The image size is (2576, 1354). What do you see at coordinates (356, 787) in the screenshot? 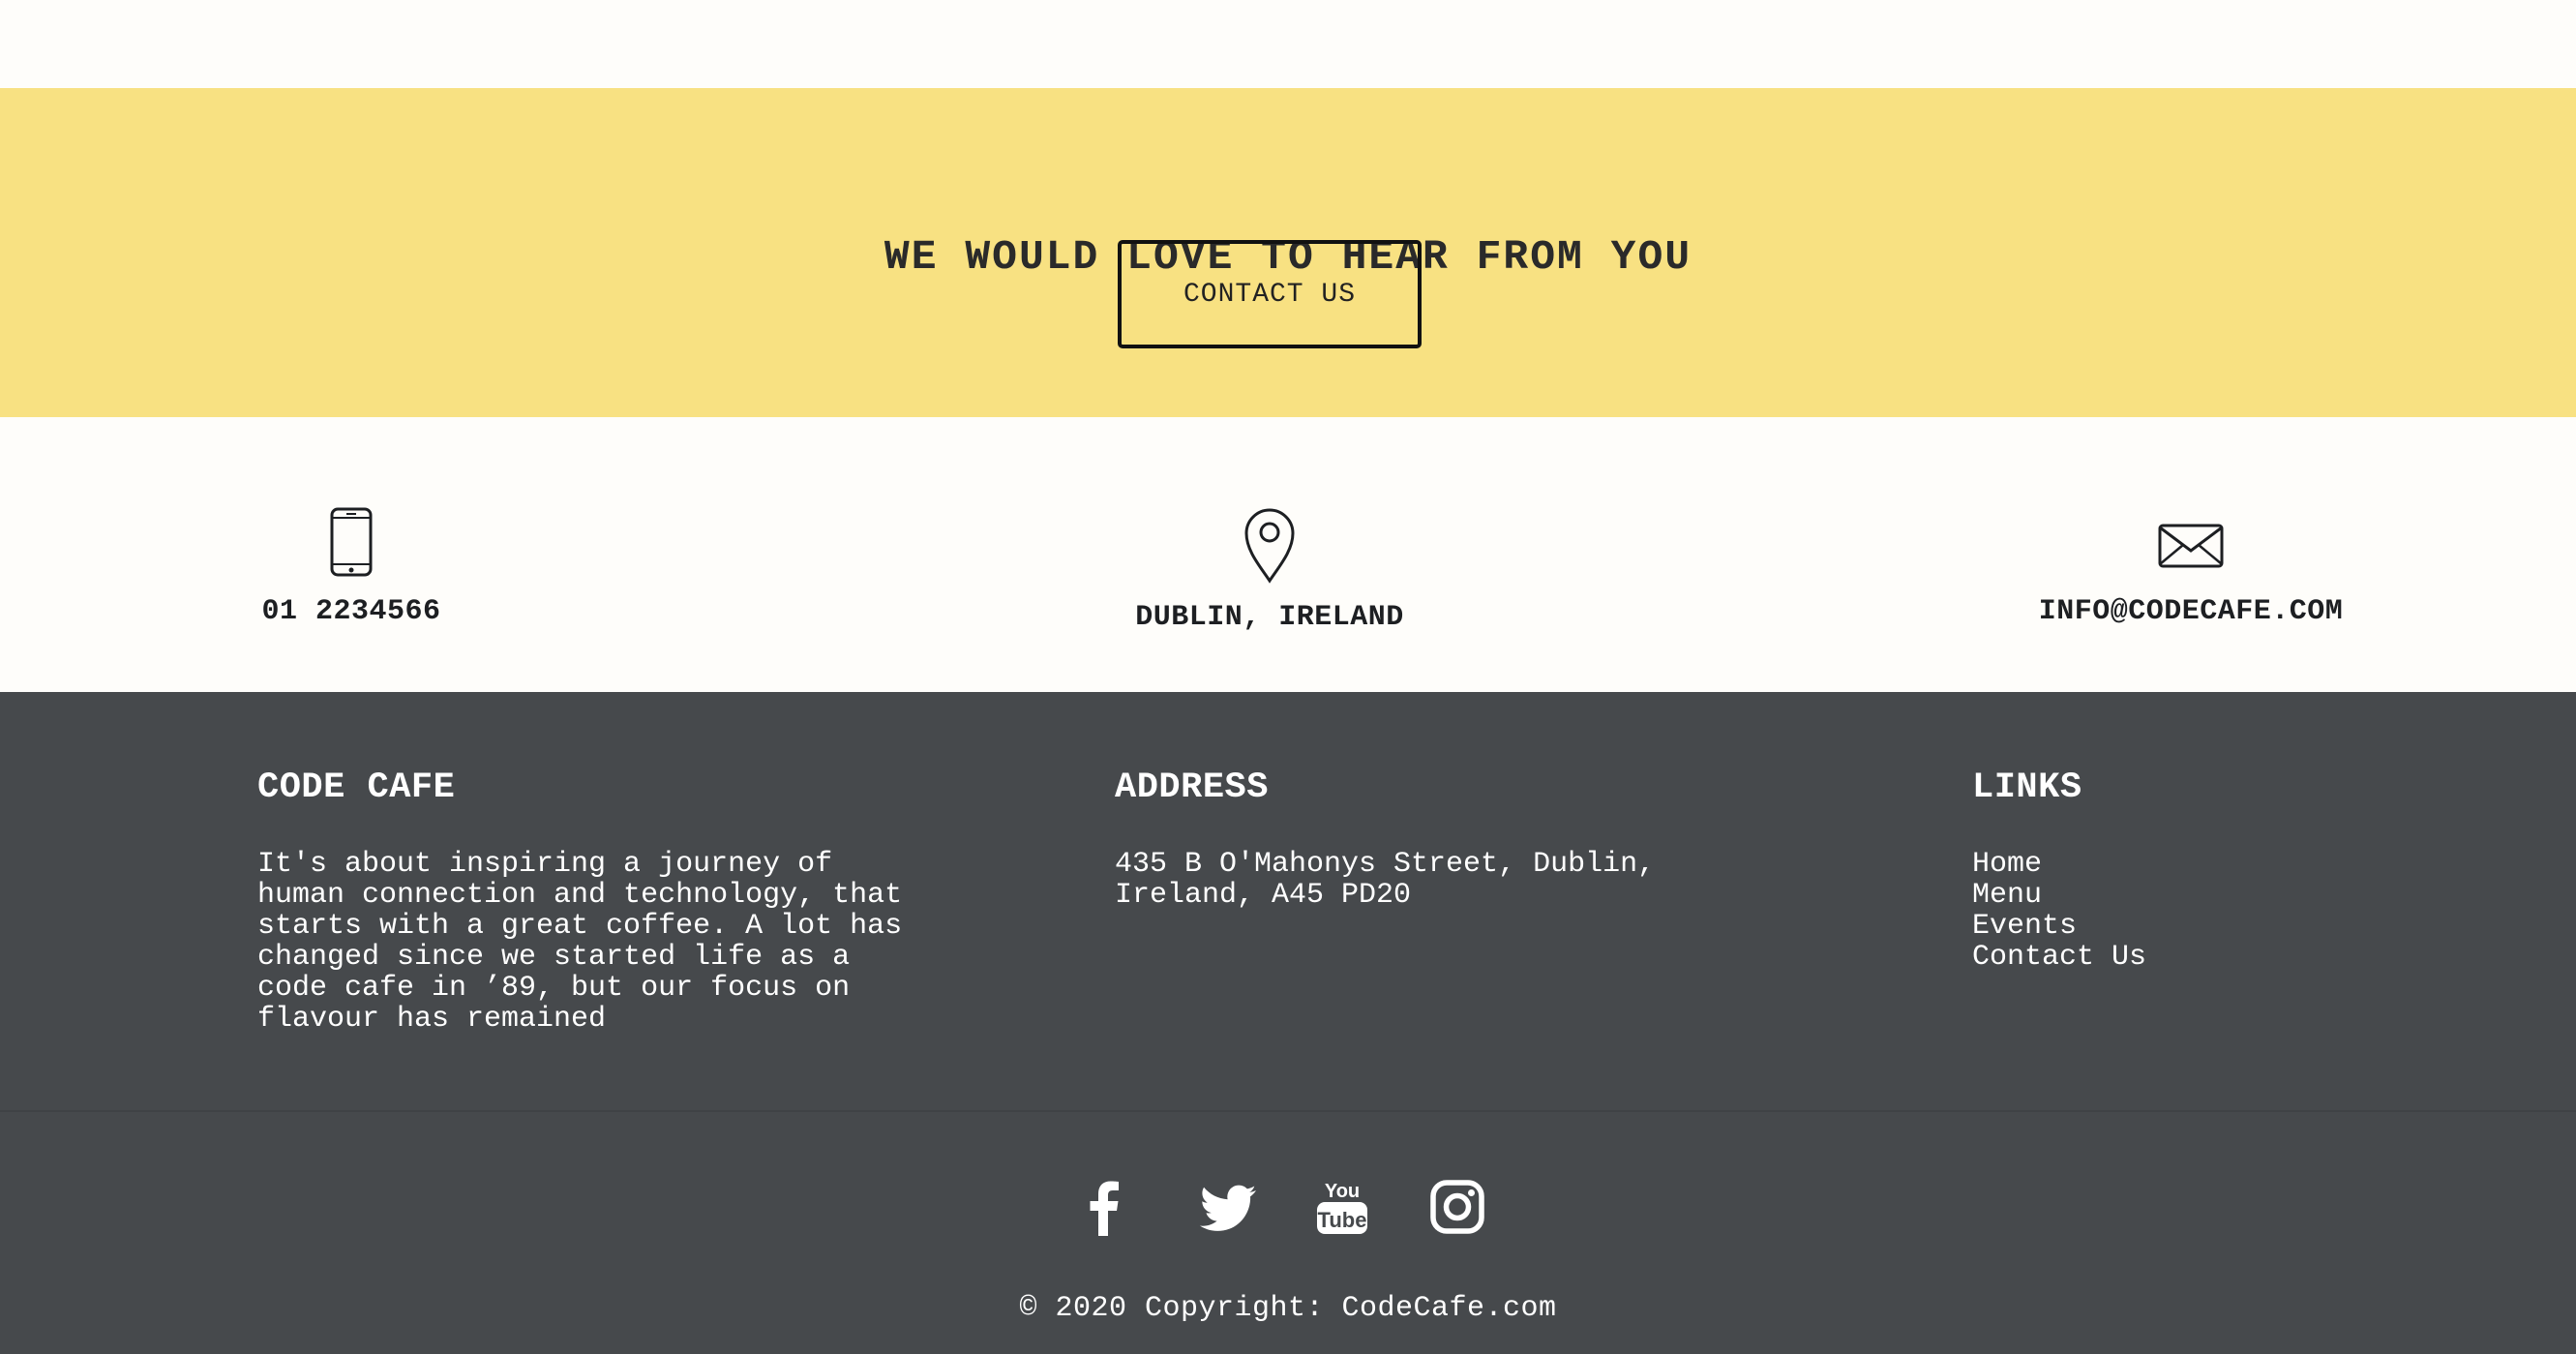
I see `footer-about-heading: CODE CAFE` at bounding box center [356, 787].